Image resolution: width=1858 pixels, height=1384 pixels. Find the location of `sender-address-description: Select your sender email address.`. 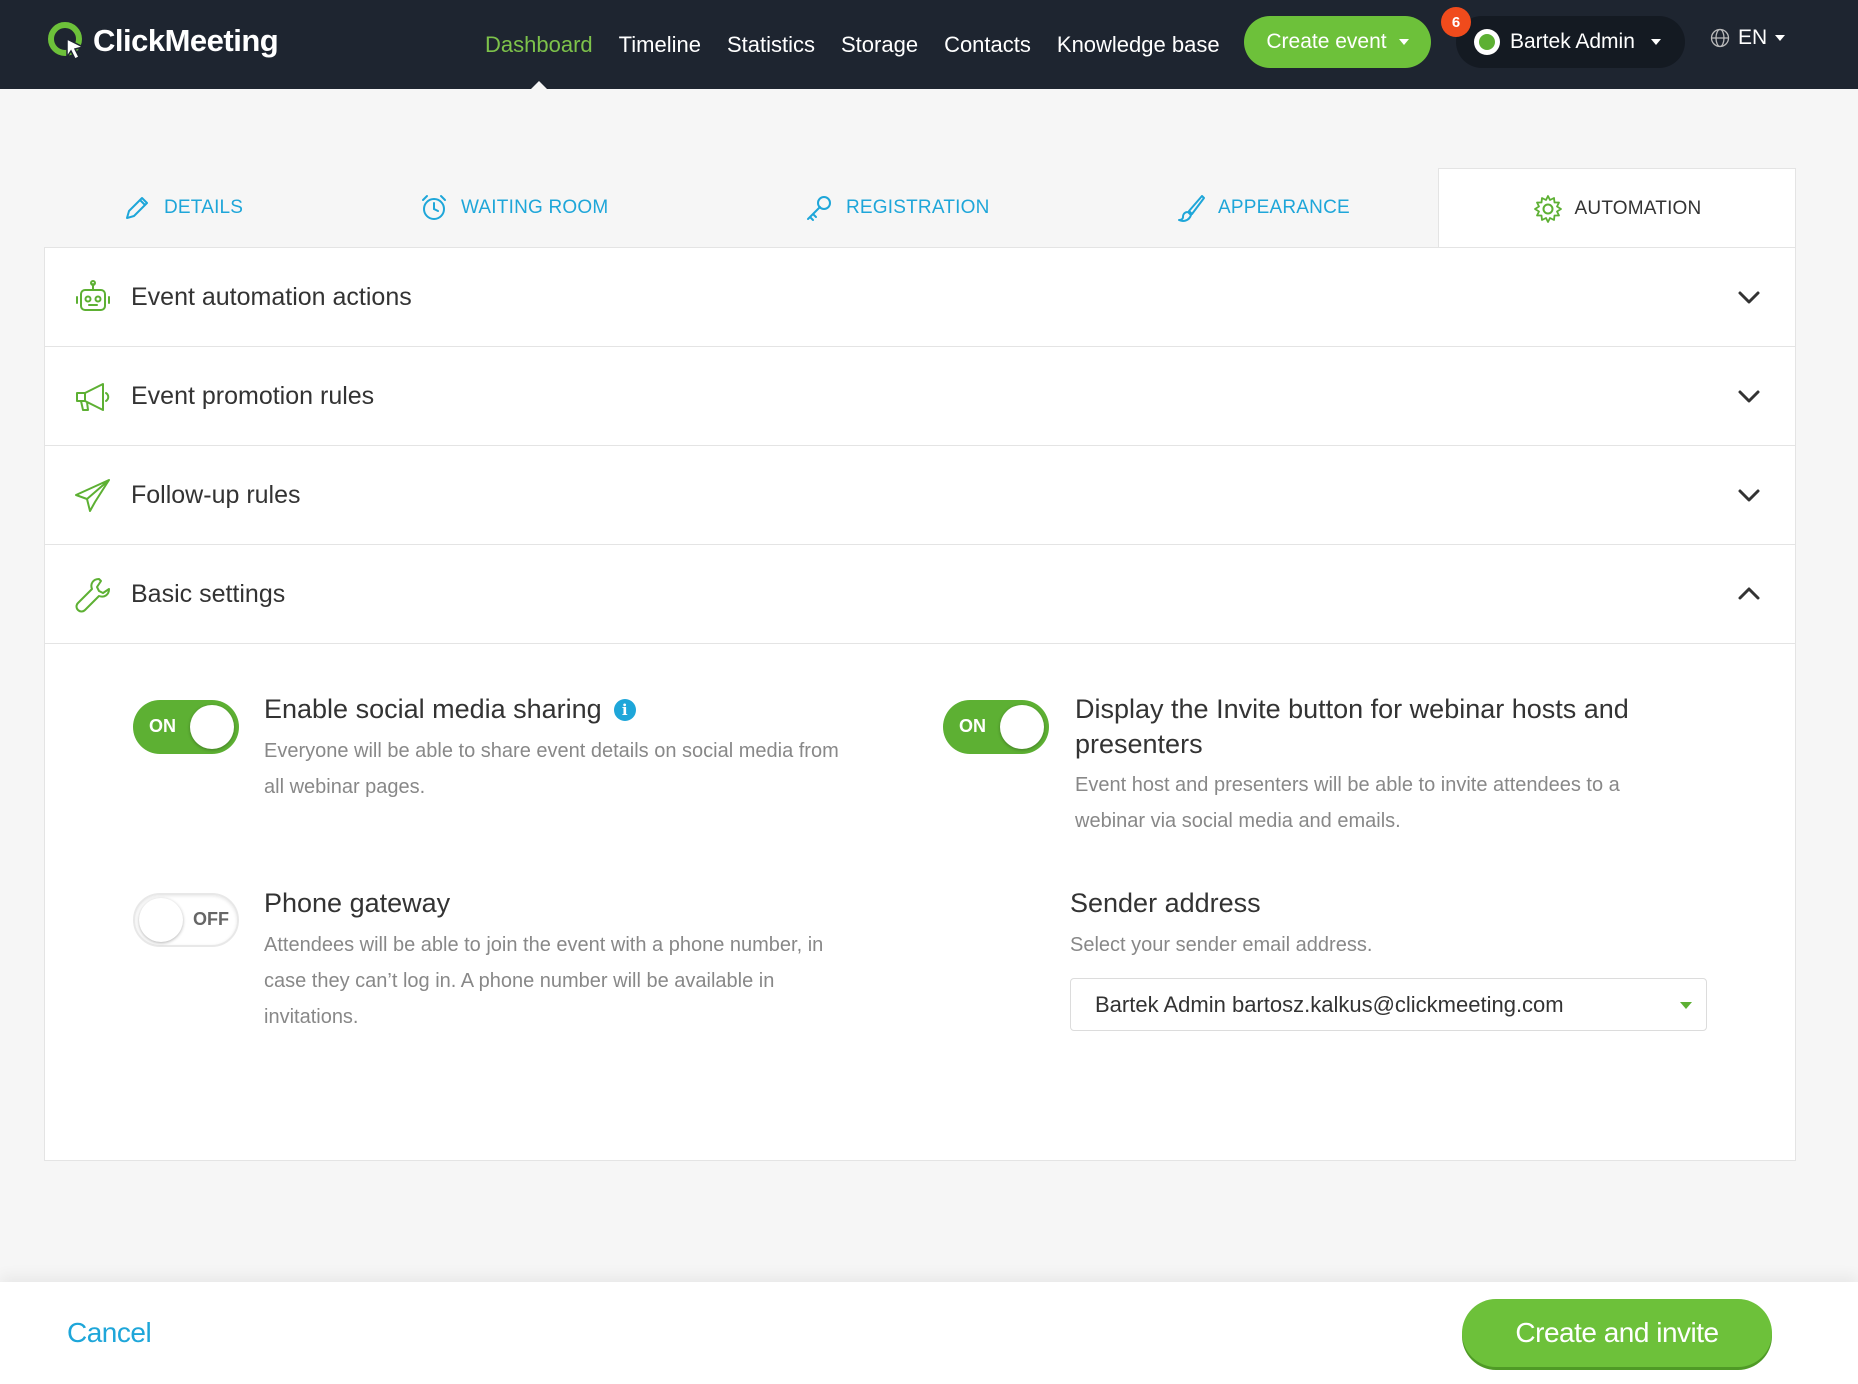

sender-address-description: Select your sender email address. is located at coordinates (1221, 945).